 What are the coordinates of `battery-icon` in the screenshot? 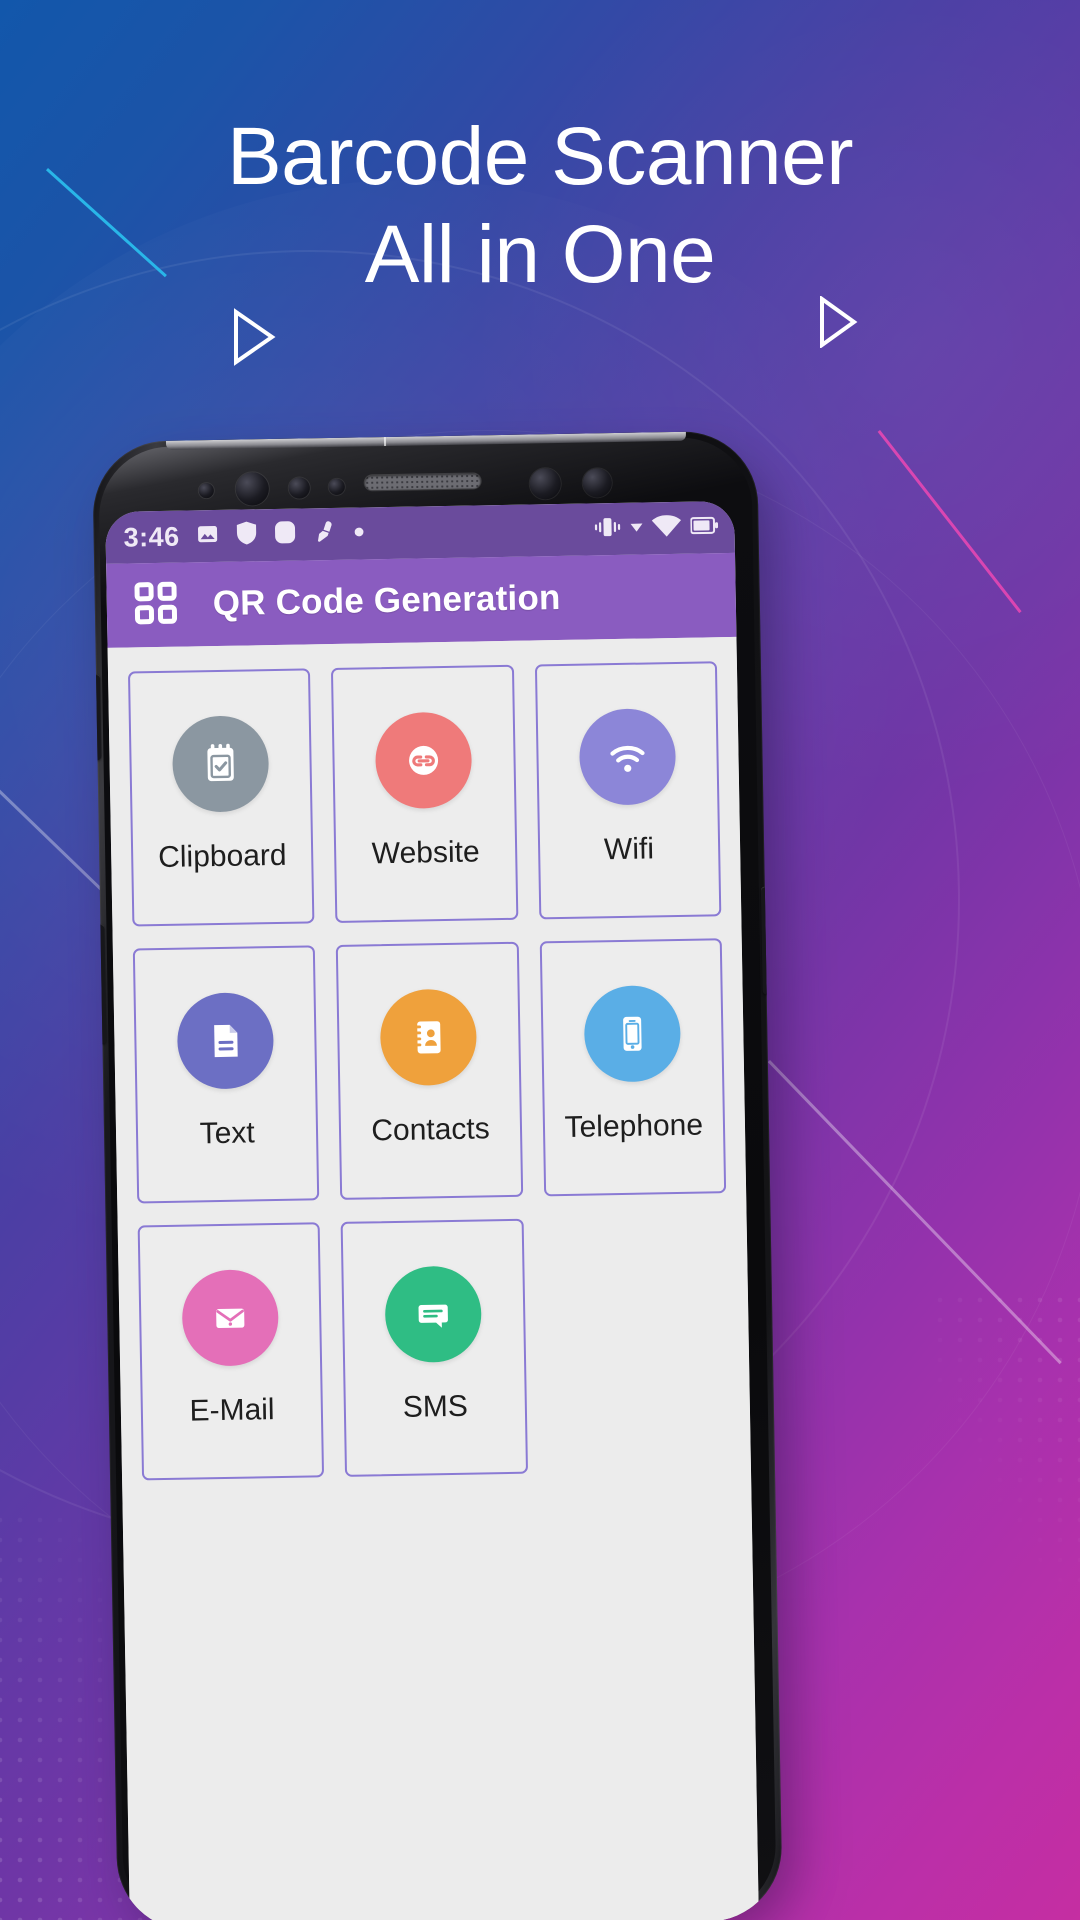 It's located at (704, 527).